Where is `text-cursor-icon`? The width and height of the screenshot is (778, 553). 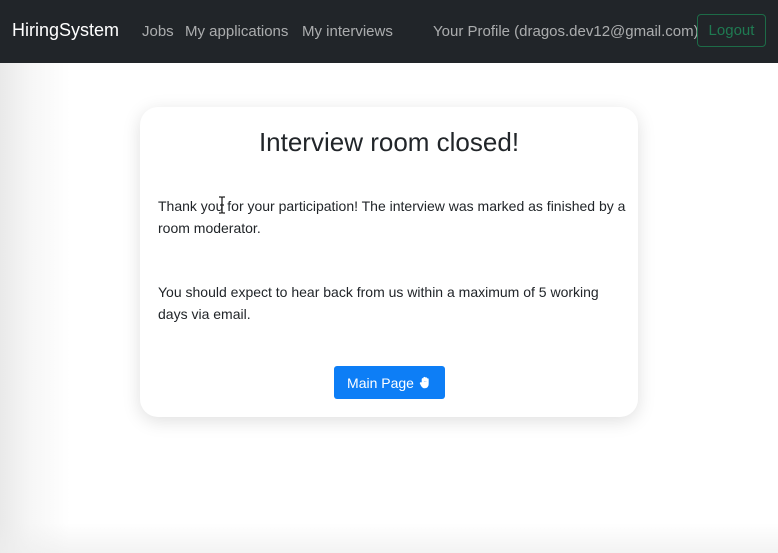 text-cursor-icon is located at coordinates (222, 205).